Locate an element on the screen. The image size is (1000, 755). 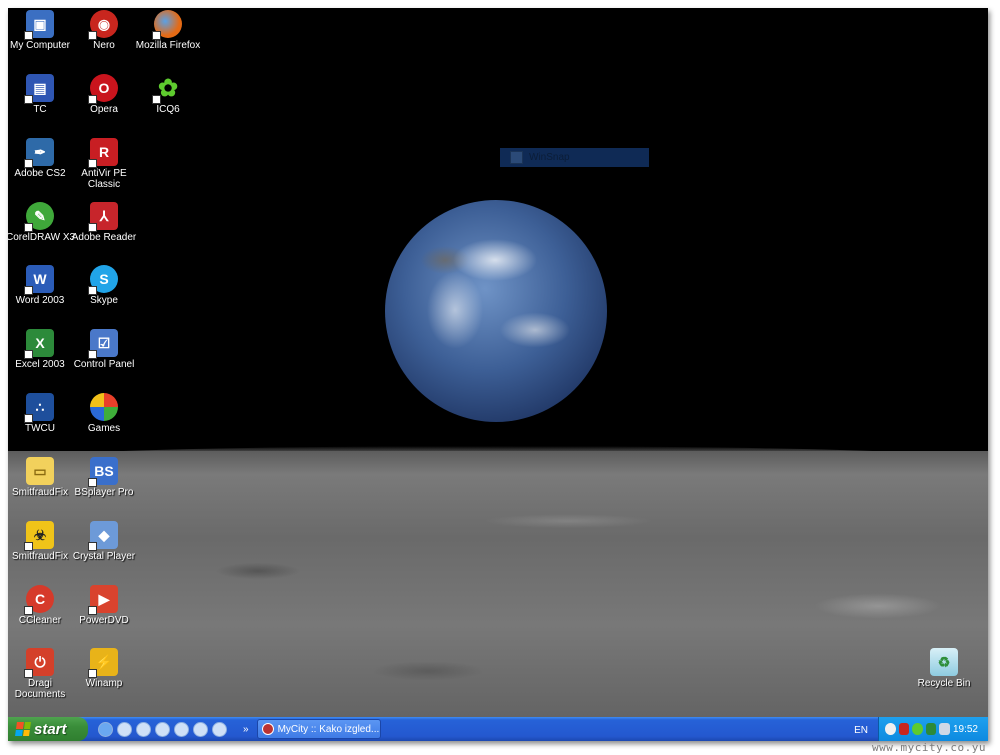
crystal-player-icon: ◆ is located at coordinates (103, 536).